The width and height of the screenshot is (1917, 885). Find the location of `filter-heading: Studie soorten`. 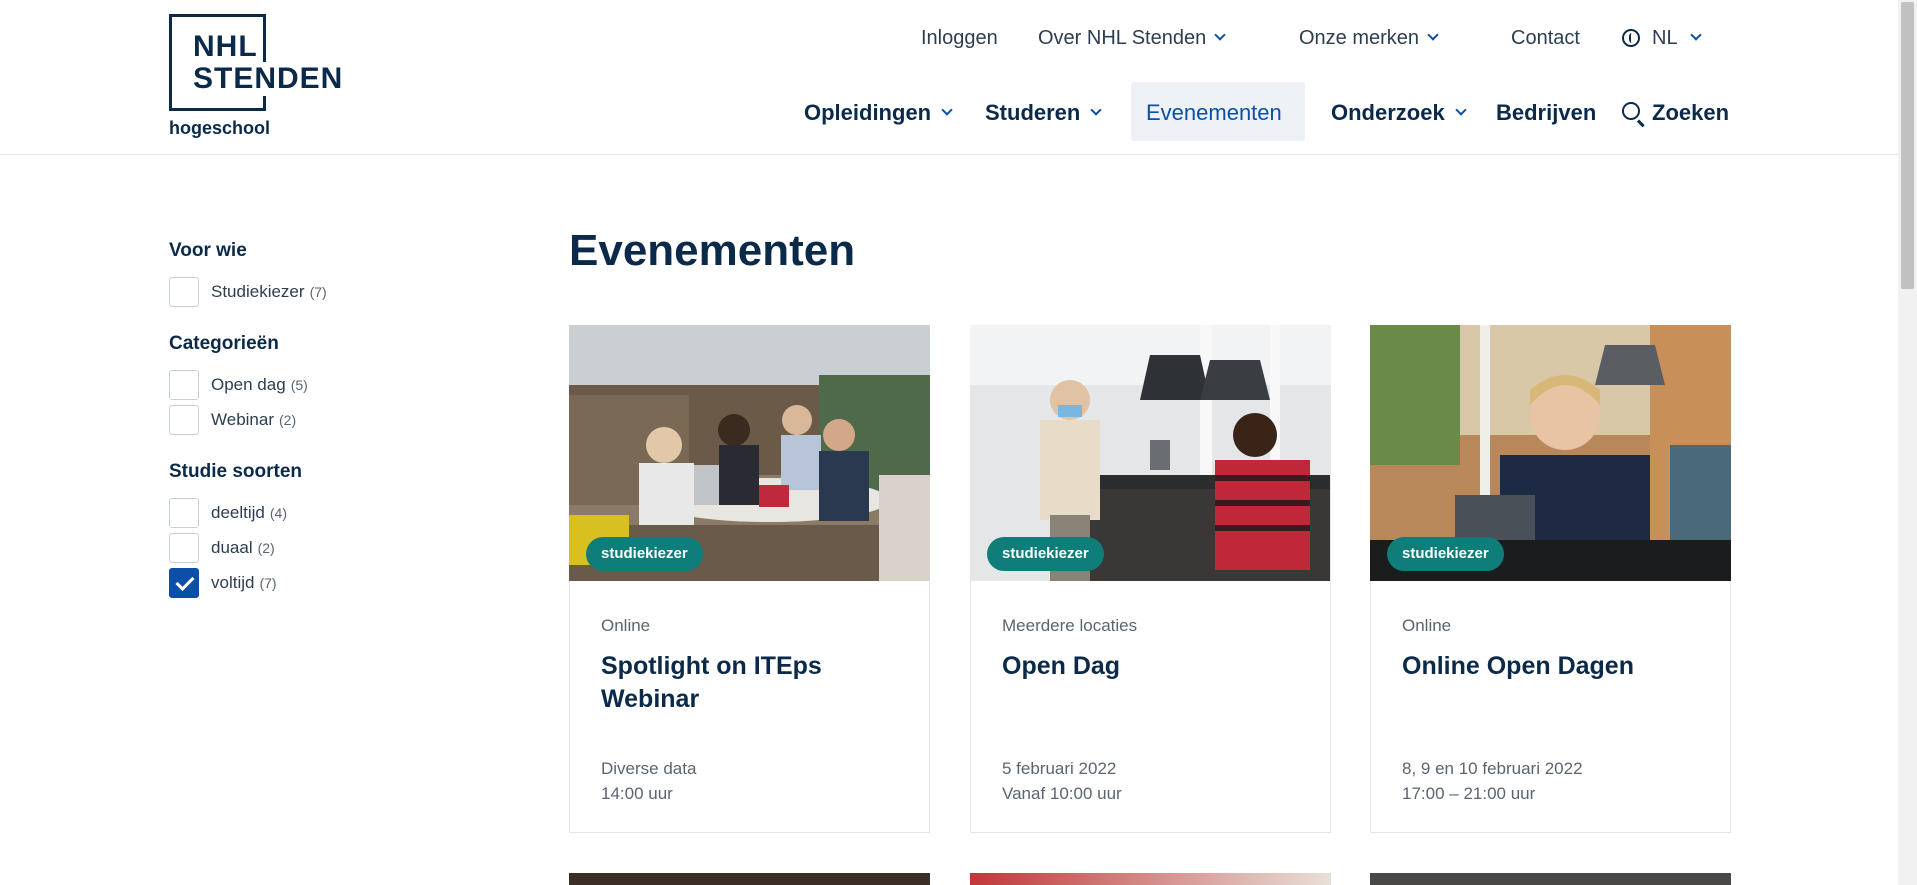

filter-heading: Studie soorten is located at coordinates (236, 471).